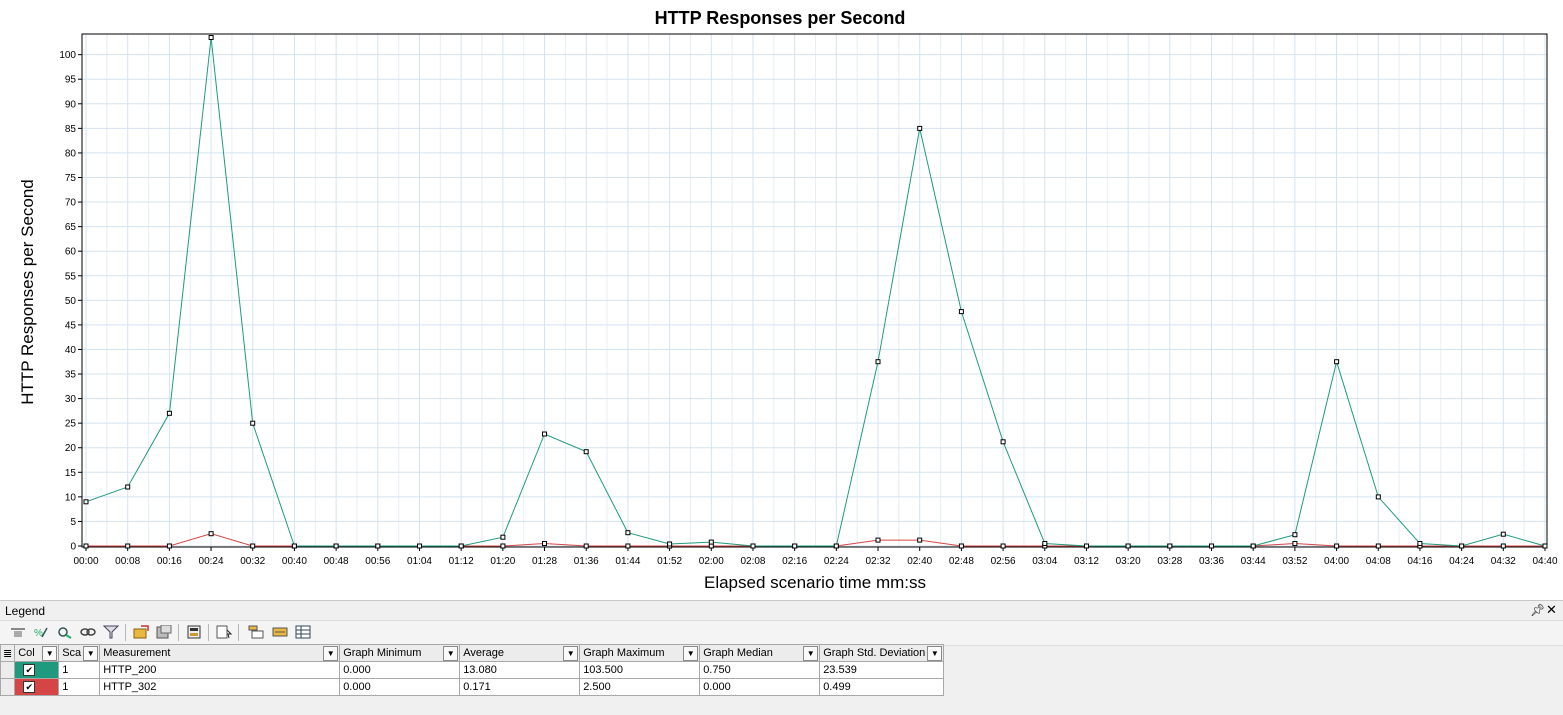  What do you see at coordinates (220, 687) in the screenshot?
I see `measurement-cell: HTTP_302` at bounding box center [220, 687].